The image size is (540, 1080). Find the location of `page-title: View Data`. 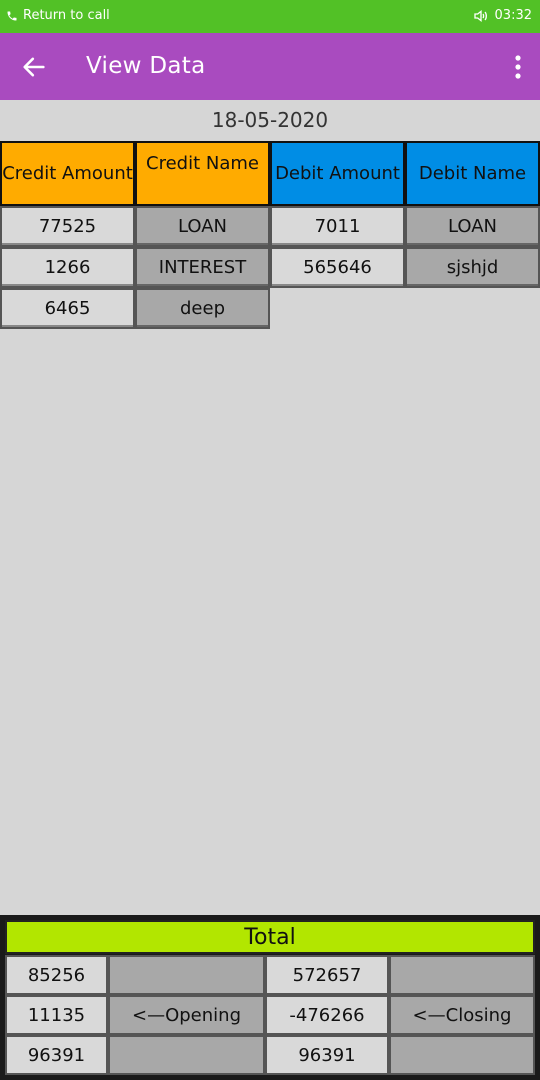

page-title: View Data is located at coordinates (146, 66).